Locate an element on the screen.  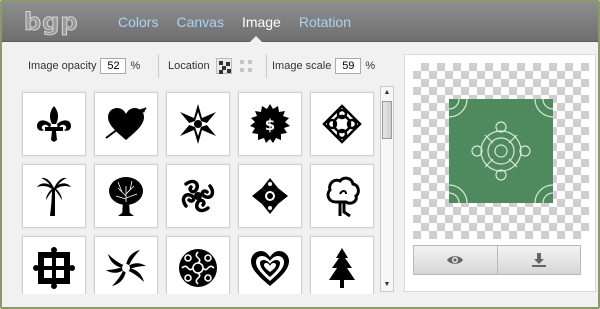
tab-rotation: Rotation is located at coordinates (325, 22).